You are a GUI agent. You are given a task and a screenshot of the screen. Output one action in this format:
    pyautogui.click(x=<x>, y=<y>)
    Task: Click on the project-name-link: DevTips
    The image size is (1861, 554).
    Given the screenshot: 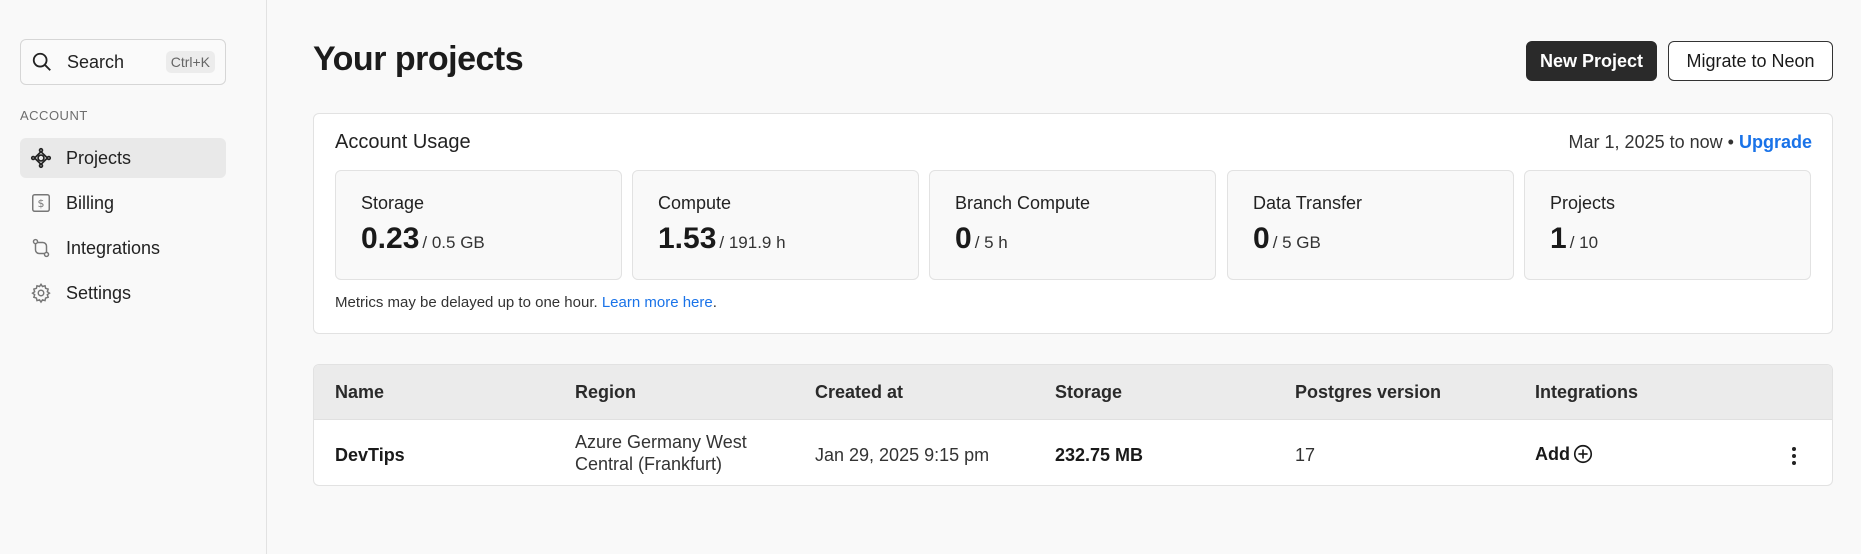 What is the action you would take?
    pyautogui.click(x=370, y=455)
    